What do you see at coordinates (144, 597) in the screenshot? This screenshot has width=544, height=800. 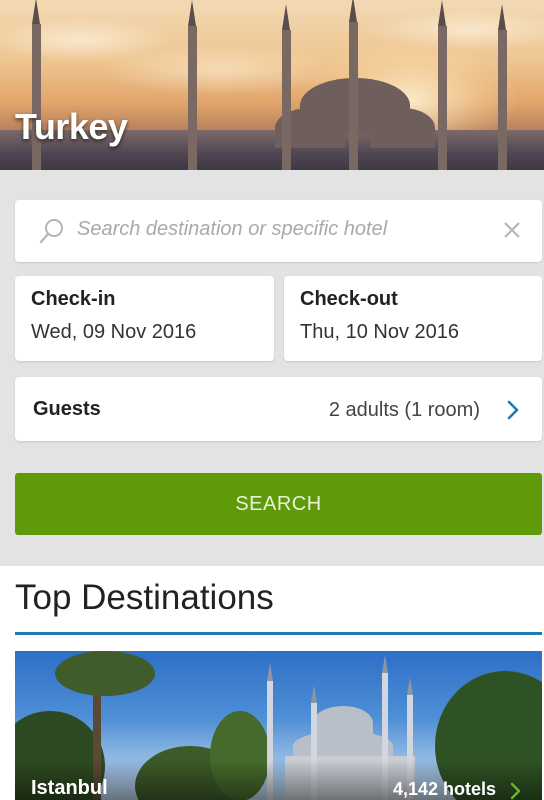 I see `section-title: Top Destinations` at bounding box center [144, 597].